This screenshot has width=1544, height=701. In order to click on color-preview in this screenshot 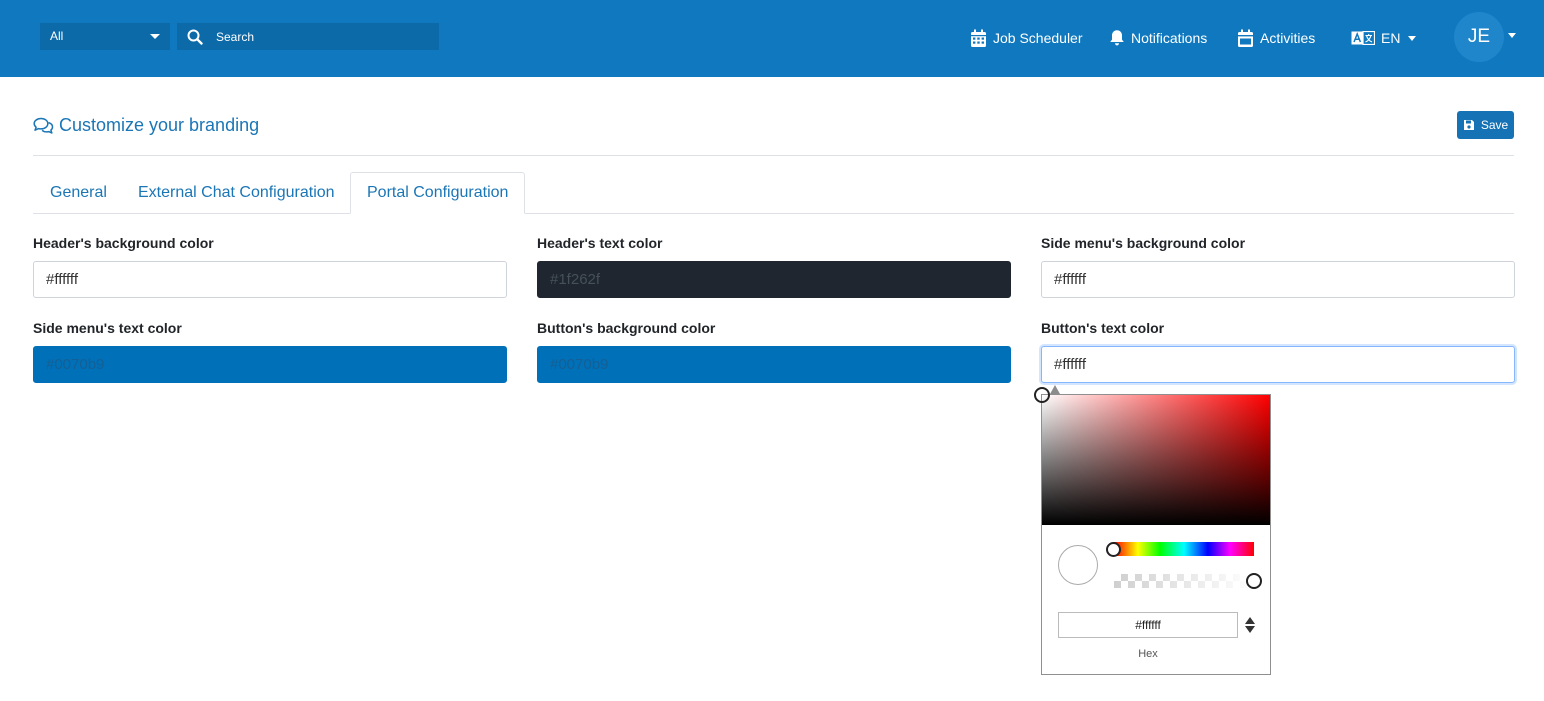, I will do `click(1078, 565)`.